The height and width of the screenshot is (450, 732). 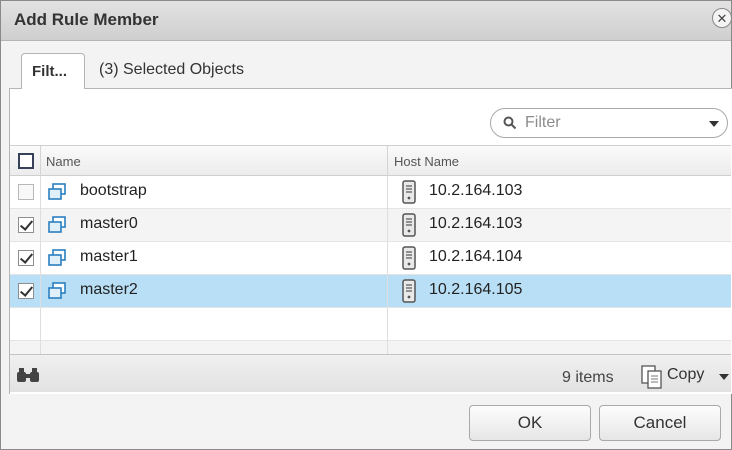 What do you see at coordinates (26, 161) in the screenshot?
I see `select-all-checkbox` at bounding box center [26, 161].